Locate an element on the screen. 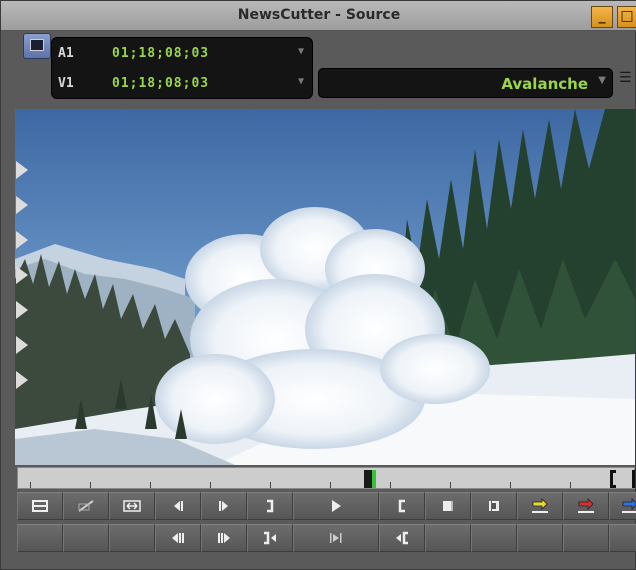  timecode-row: A1 01;18;08;03 ▼ is located at coordinates (182, 55).